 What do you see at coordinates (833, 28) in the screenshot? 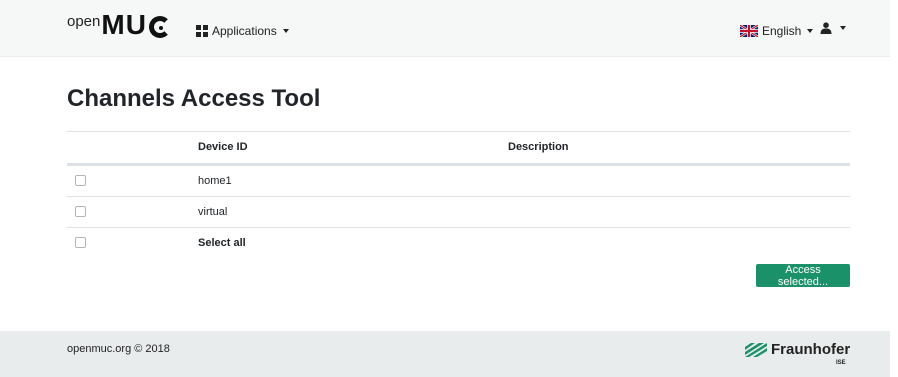
I see `user-menu` at bounding box center [833, 28].